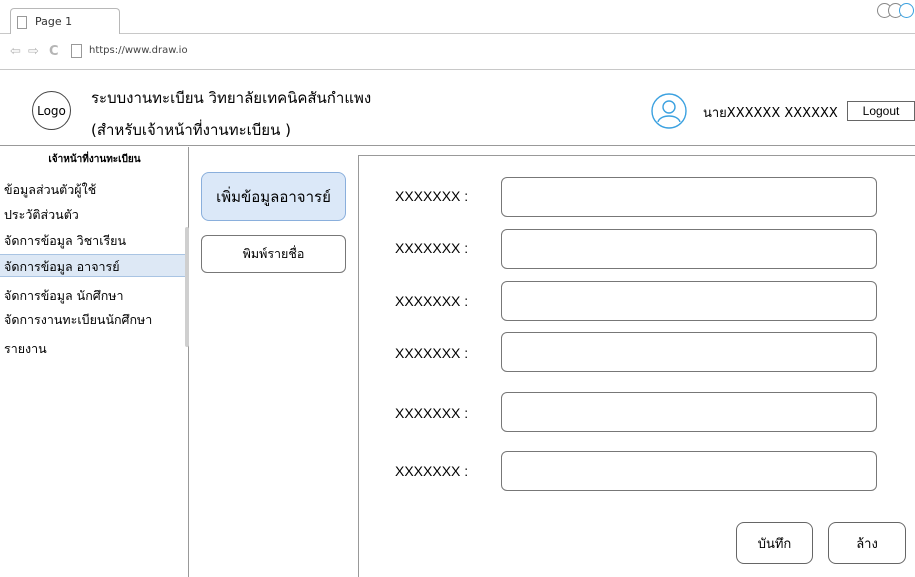  What do you see at coordinates (94, 295) in the screenshot?
I see `sidebar-item-students: จัดการข้อมูล นักศึกษา` at bounding box center [94, 295].